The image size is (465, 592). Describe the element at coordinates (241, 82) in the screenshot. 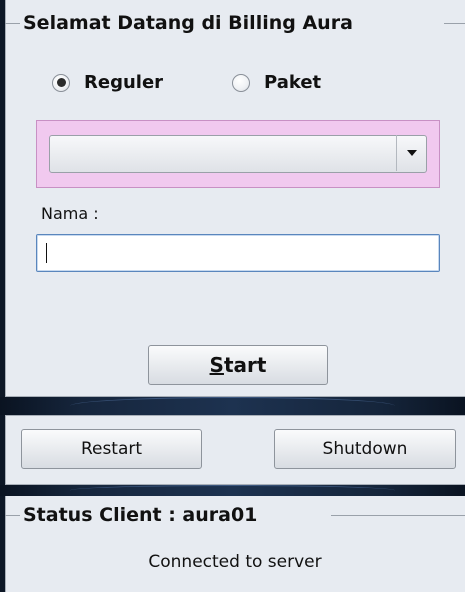

I see `radio-unchecked-icon` at that location.